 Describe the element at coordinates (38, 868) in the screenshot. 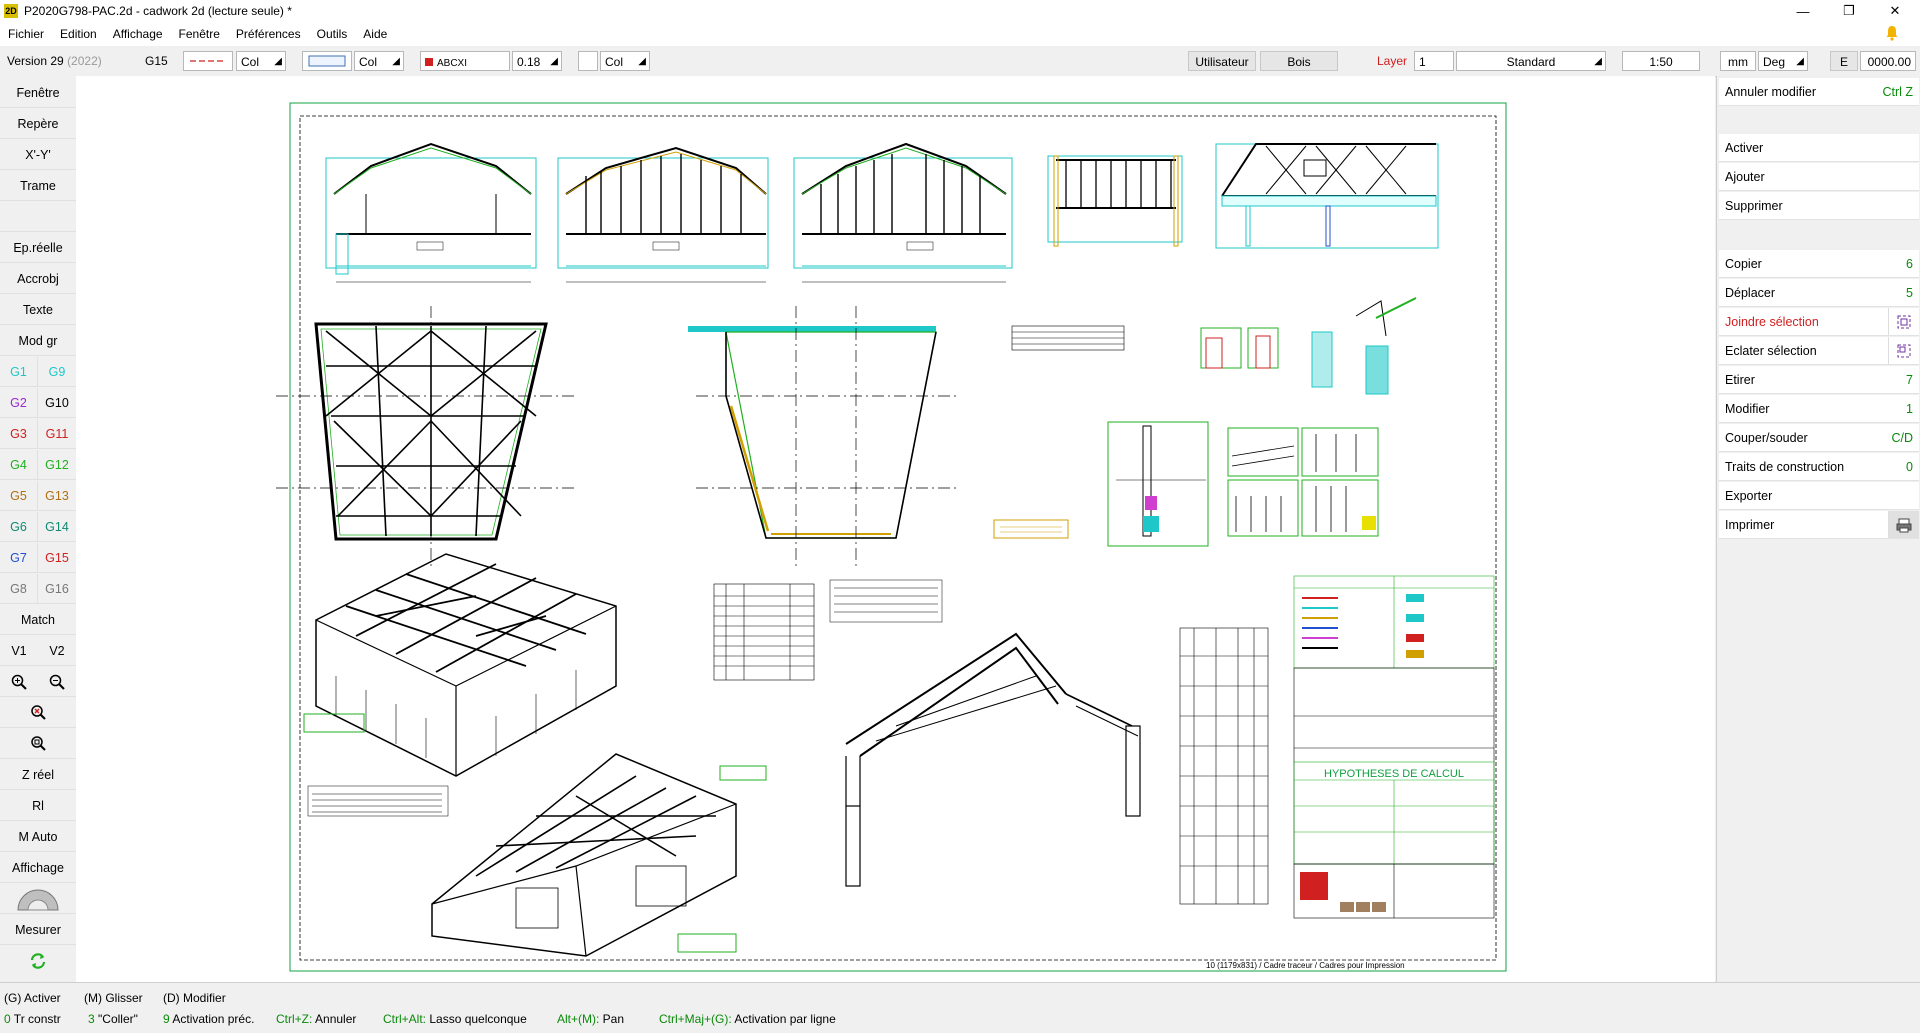

I see `affichage-button: Affichage` at that location.